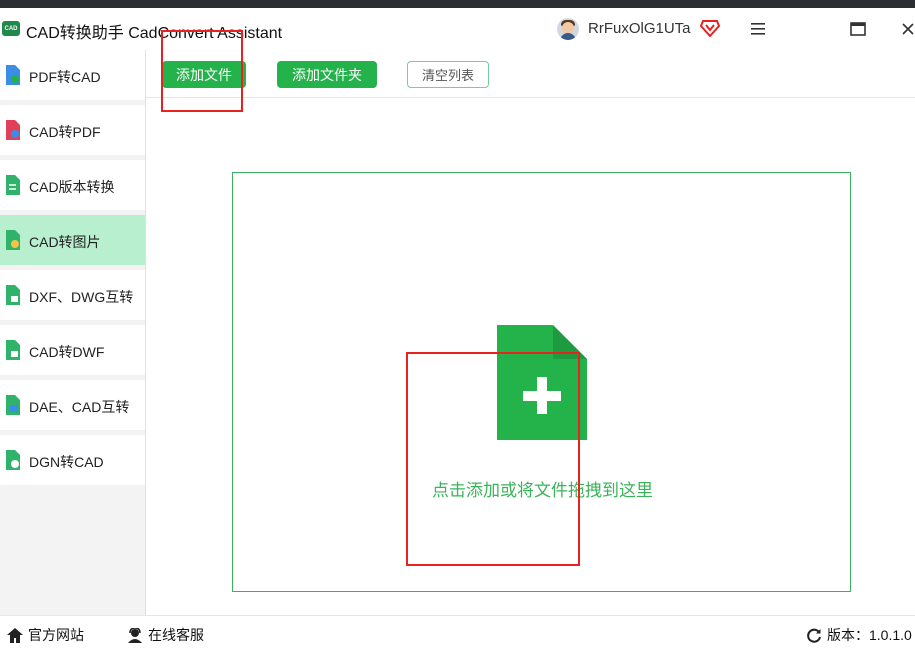  I want to click on maximize-icon, so click(858, 29).